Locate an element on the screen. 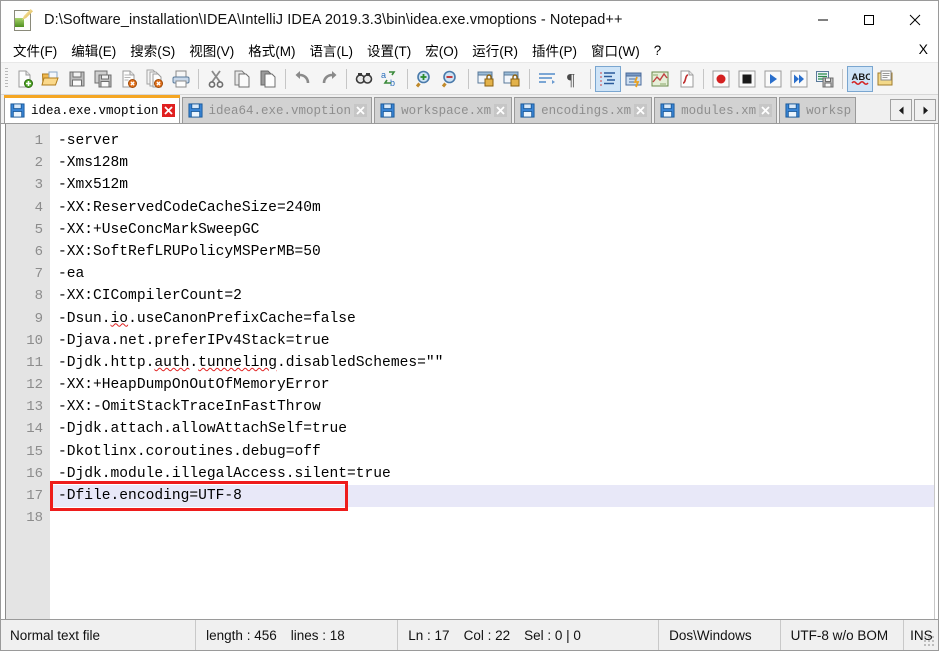  paste-icon is located at coordinates (268, 79).